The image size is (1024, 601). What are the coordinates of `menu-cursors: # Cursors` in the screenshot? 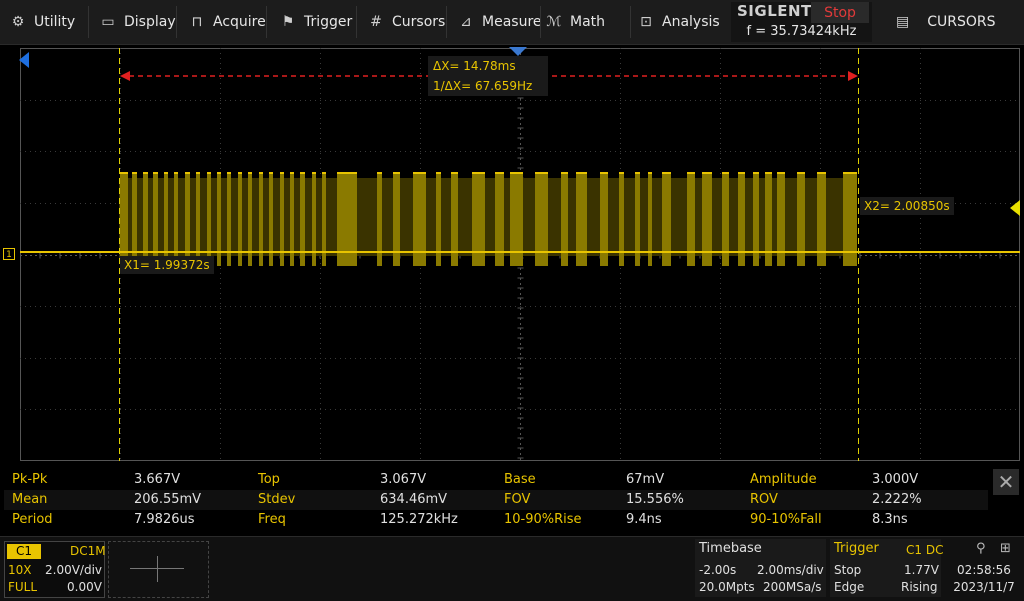 It's located at (406, 22).